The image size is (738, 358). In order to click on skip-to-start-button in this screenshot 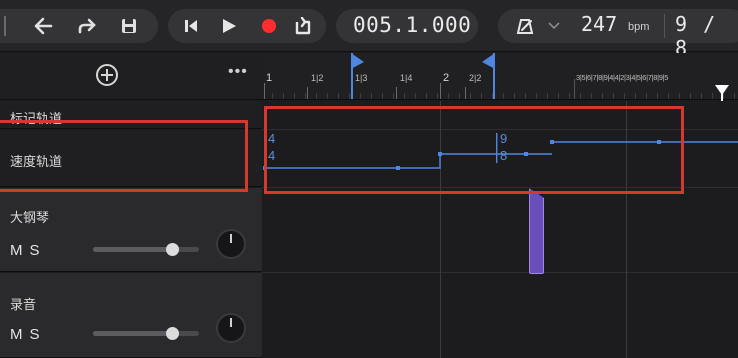, I will do `click(191, 26)`.